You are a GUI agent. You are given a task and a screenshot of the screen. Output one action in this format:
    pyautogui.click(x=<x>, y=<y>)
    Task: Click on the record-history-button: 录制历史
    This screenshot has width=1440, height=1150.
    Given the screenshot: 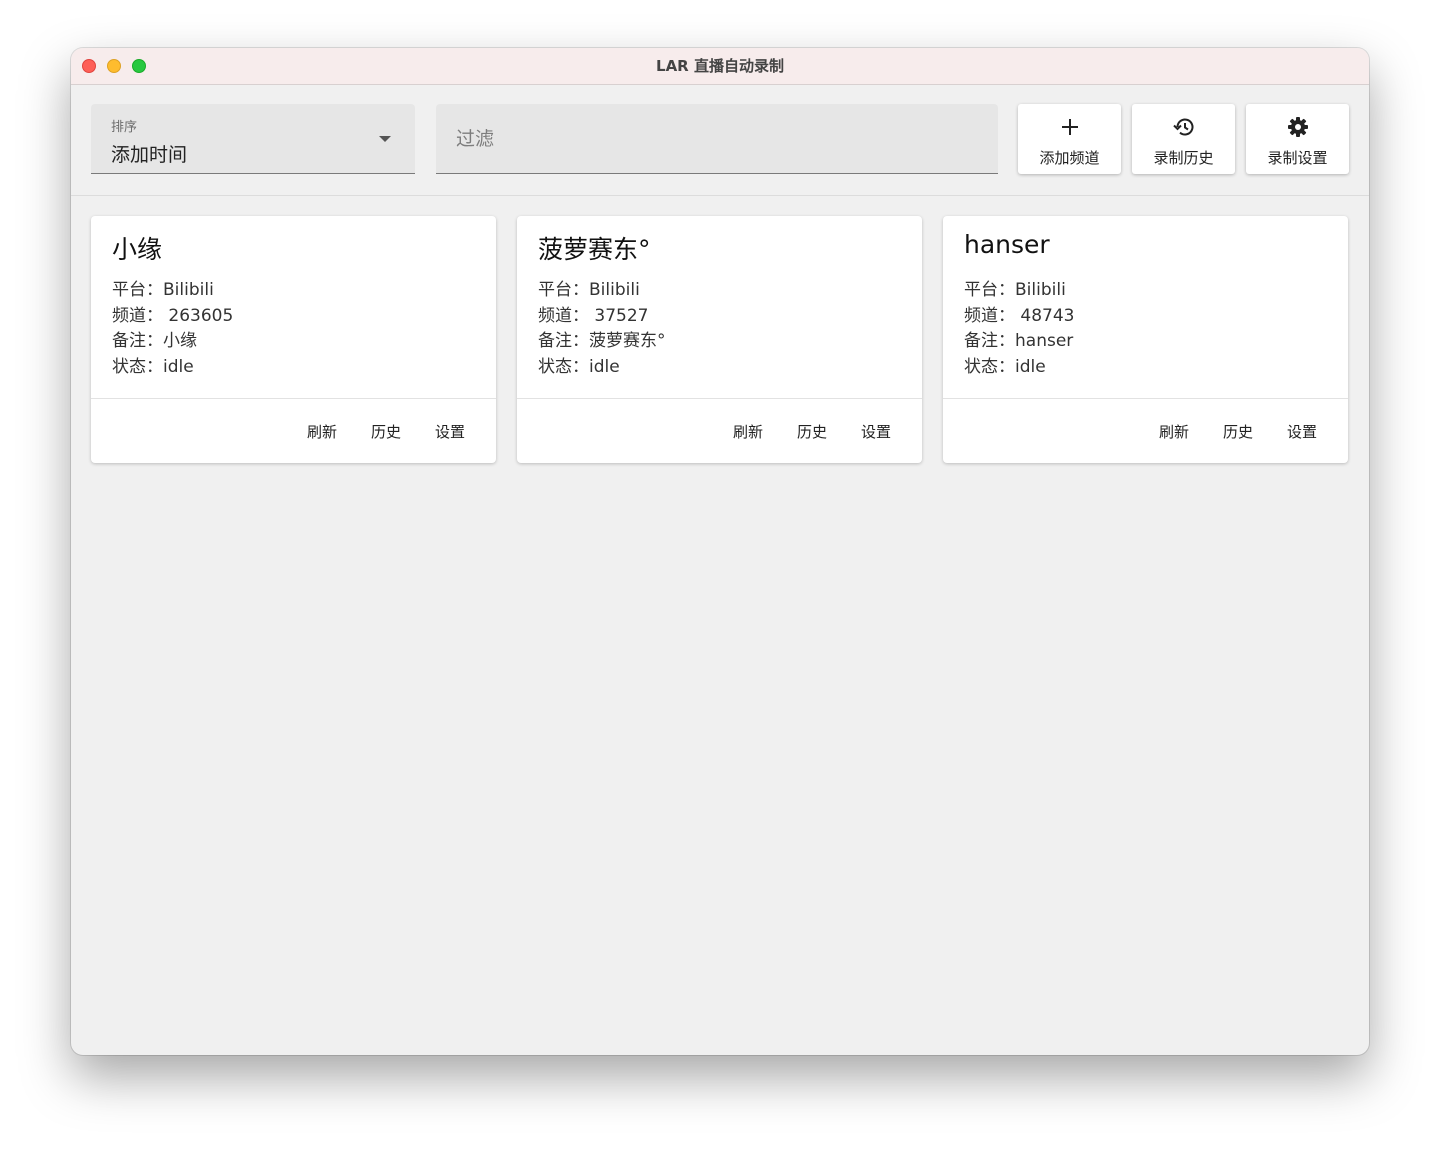 What is the action you would take?
    pyautogui.click(x=1183, y=139)
    